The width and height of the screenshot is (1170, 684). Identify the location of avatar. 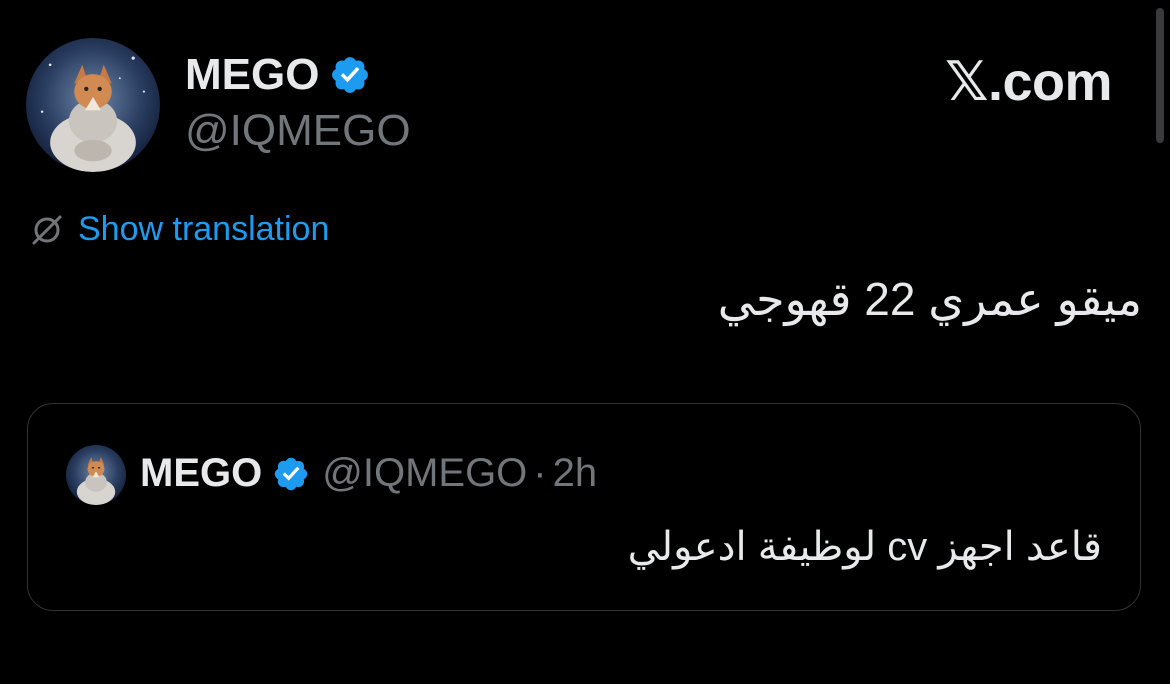
(93, 105).